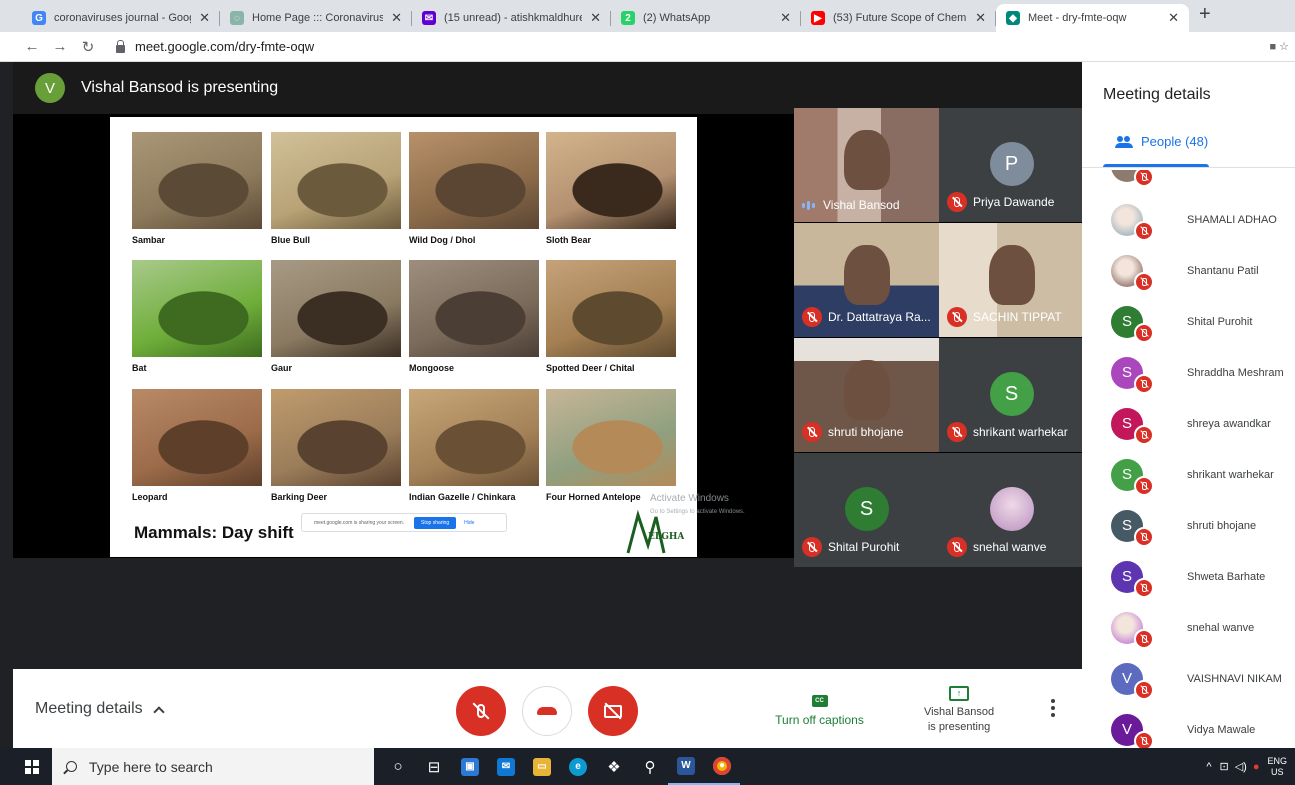  What do you see at coordinates (722, 766) in the screenshot?
I see `chrome-icon: ●` at bounding box center [722, 766].